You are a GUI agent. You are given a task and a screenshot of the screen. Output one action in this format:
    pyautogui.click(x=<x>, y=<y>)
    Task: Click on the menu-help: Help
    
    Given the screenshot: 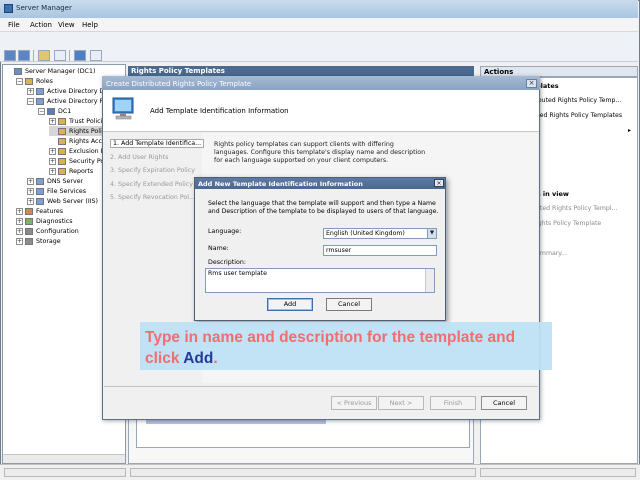 What is the action you would take?
    pyautogui.click(x=90, y=25)
    